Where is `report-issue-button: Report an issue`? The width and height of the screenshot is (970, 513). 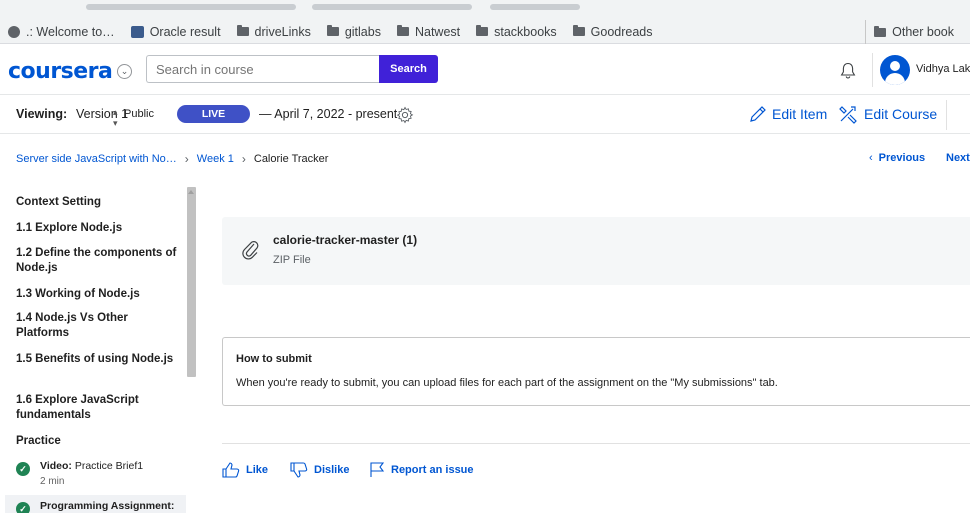 report-issue-button: Report an issue is located at coordinates (421, 470).